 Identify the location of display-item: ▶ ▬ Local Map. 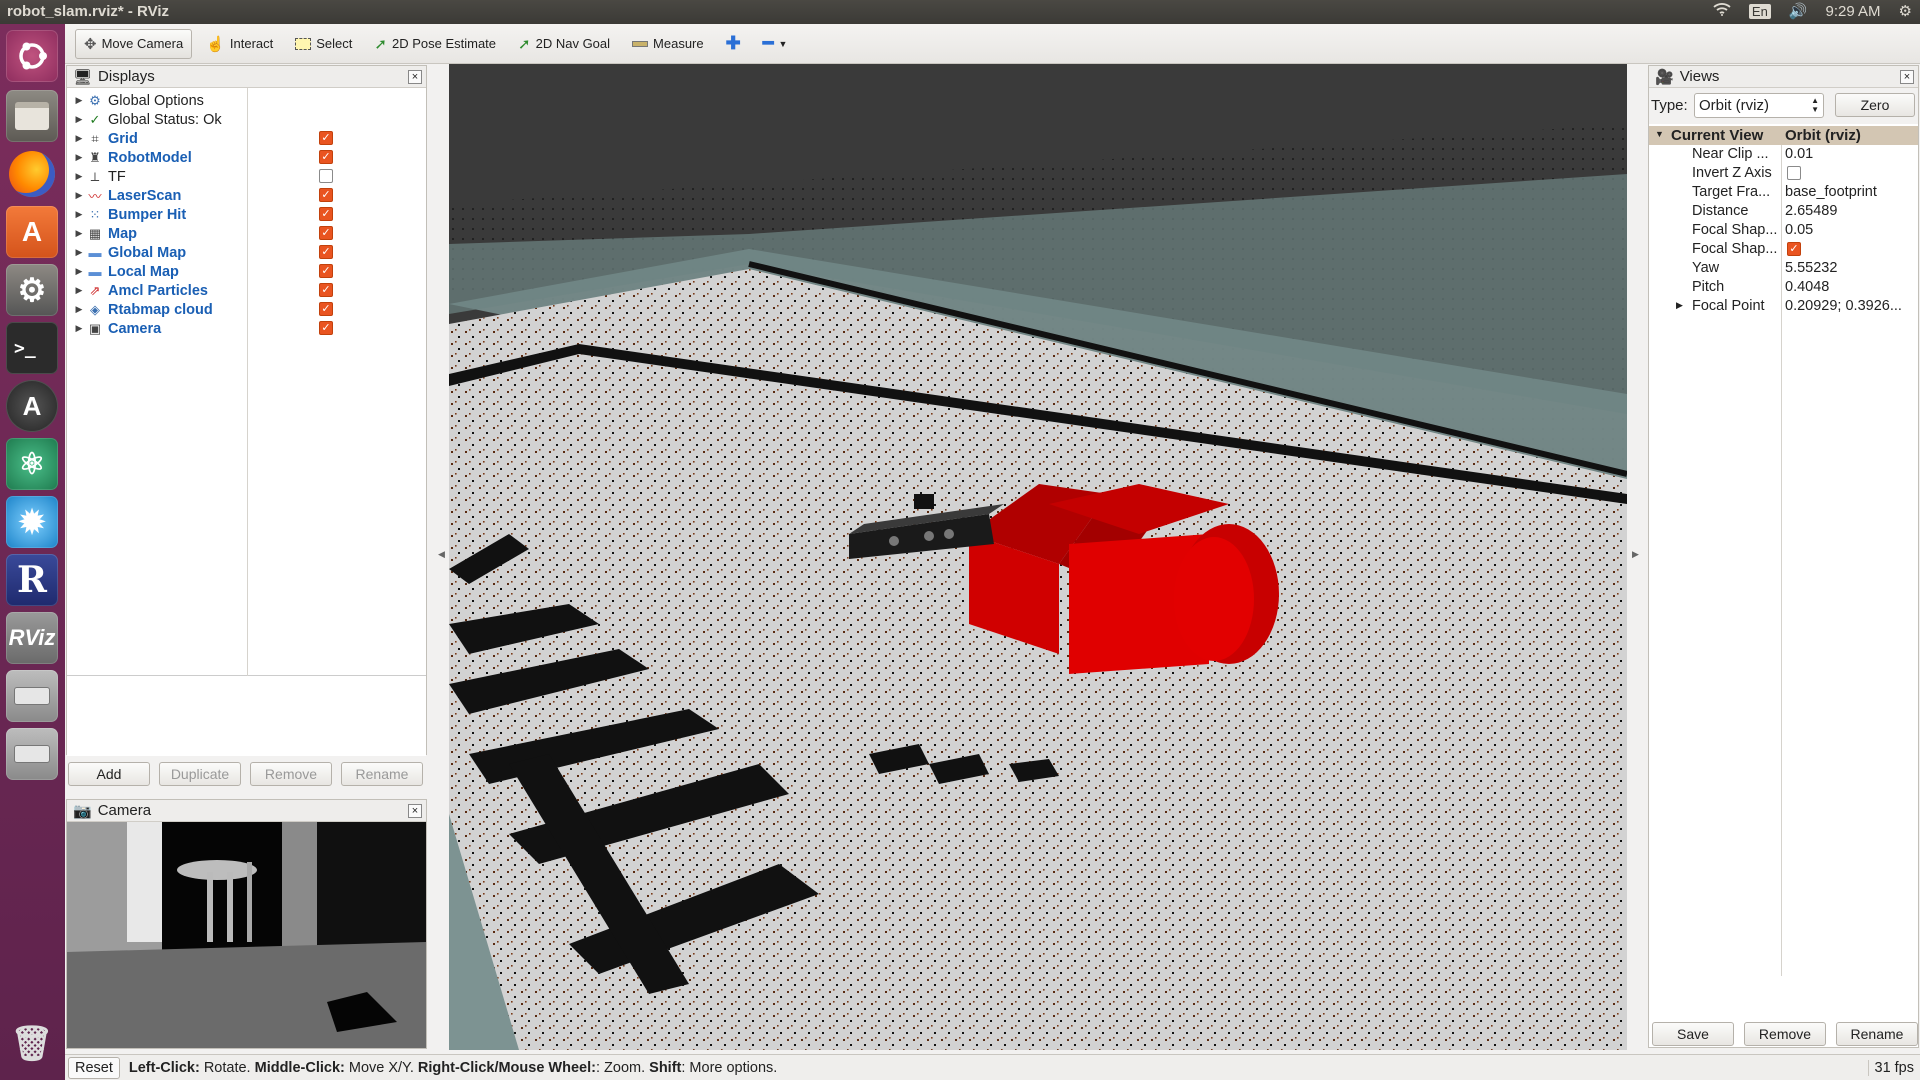
(123, 271).